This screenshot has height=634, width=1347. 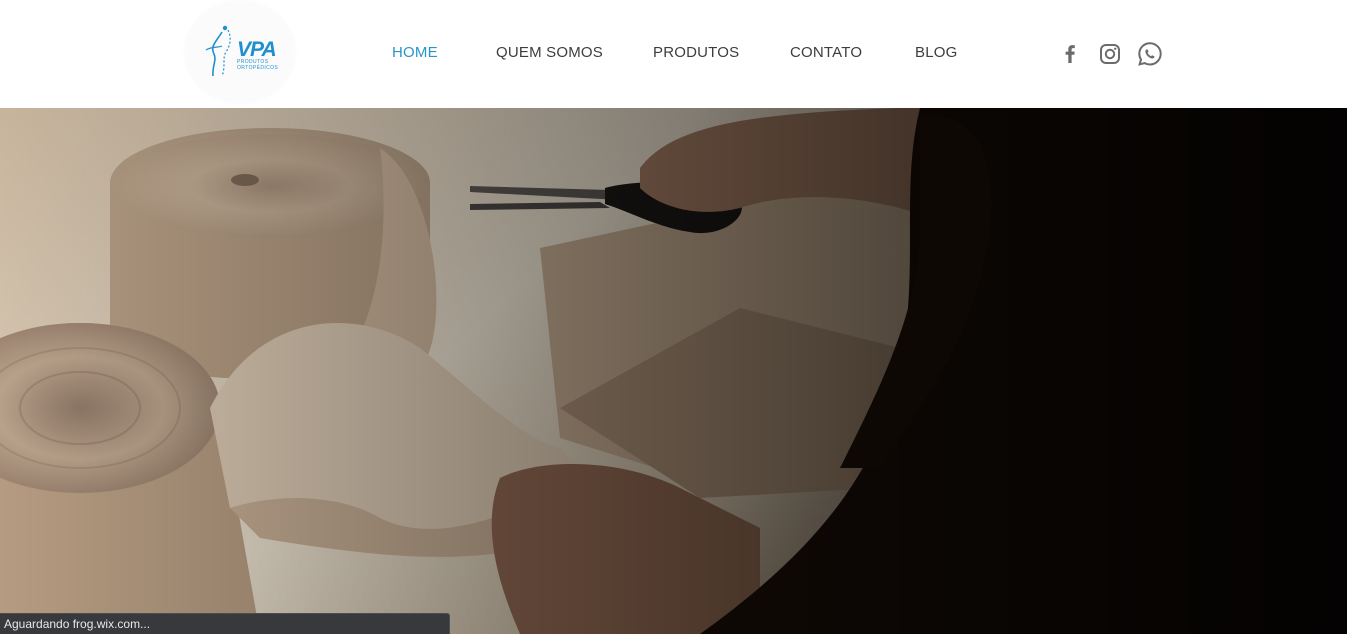 What do you see at coordinates (240, 52) in the screenshot?
I see `vpa-logo: VPA PRODUTOS ORTOPÉDICOS` at bounding box center [240, 52].